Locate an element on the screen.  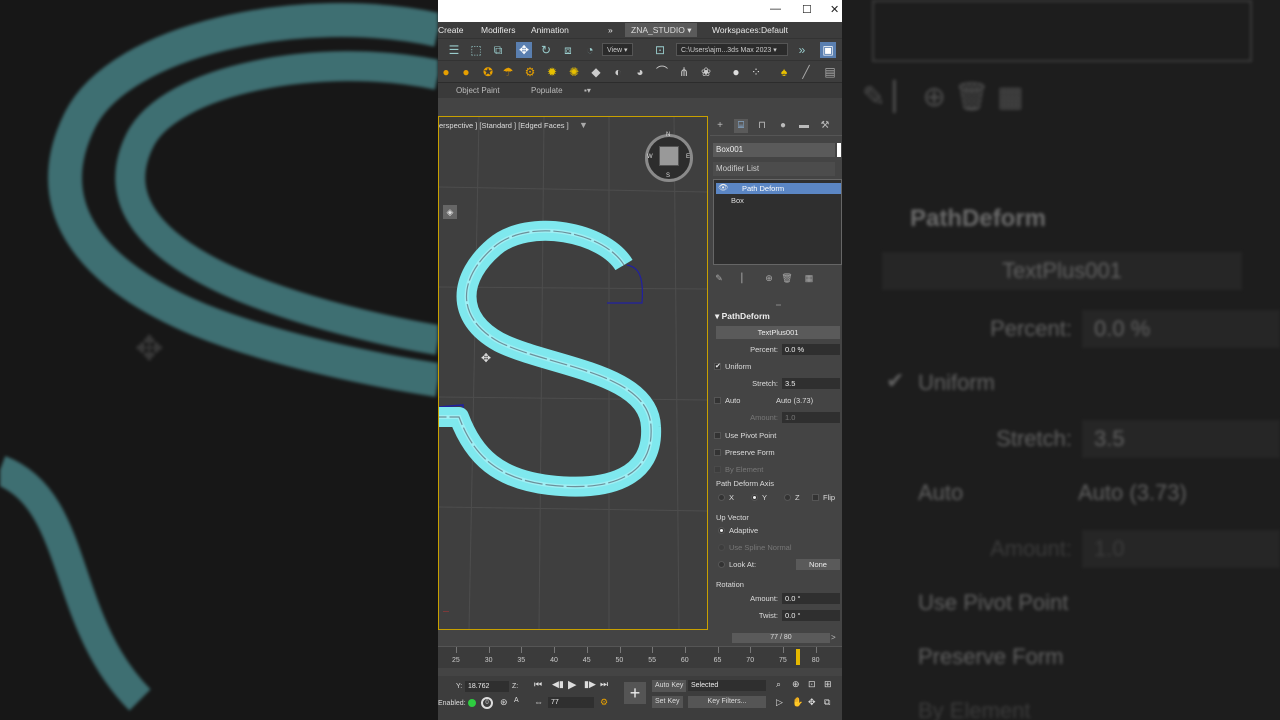
auto-checkbox is located at coordinates (717, 400).